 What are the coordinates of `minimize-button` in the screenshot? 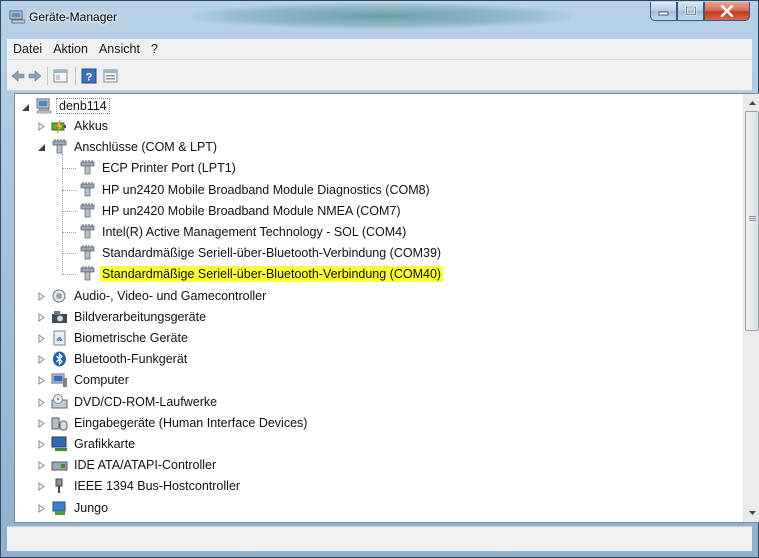 It's located at (663, 11).